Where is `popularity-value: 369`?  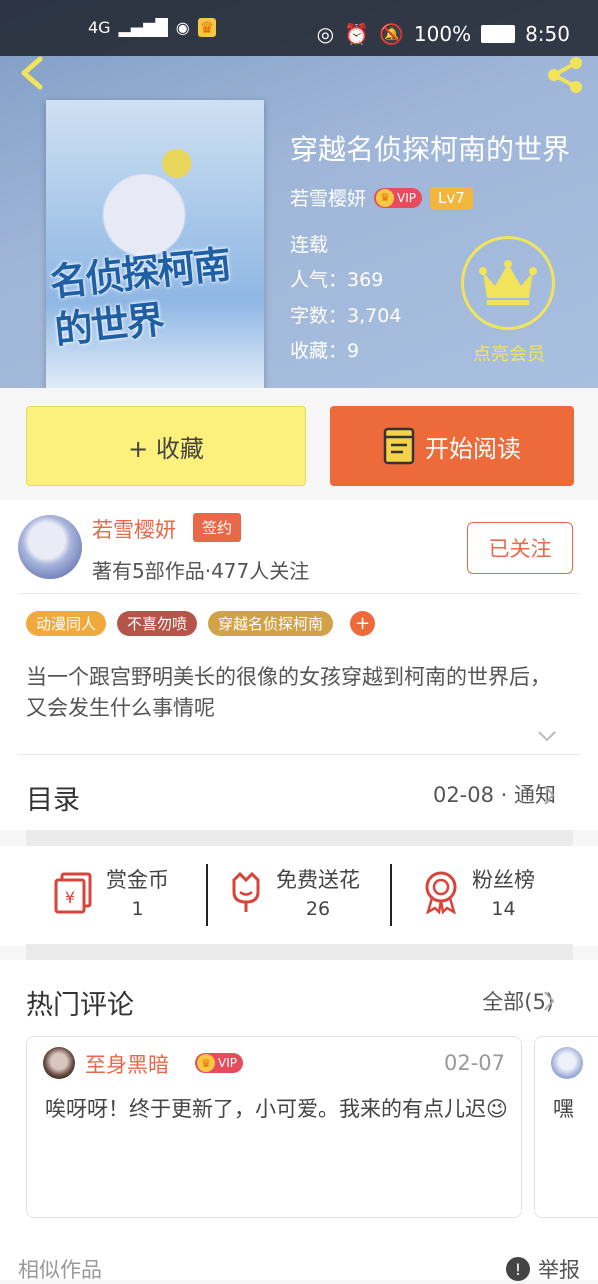
popularity-value: 369 is located at coordinates (365, 280).